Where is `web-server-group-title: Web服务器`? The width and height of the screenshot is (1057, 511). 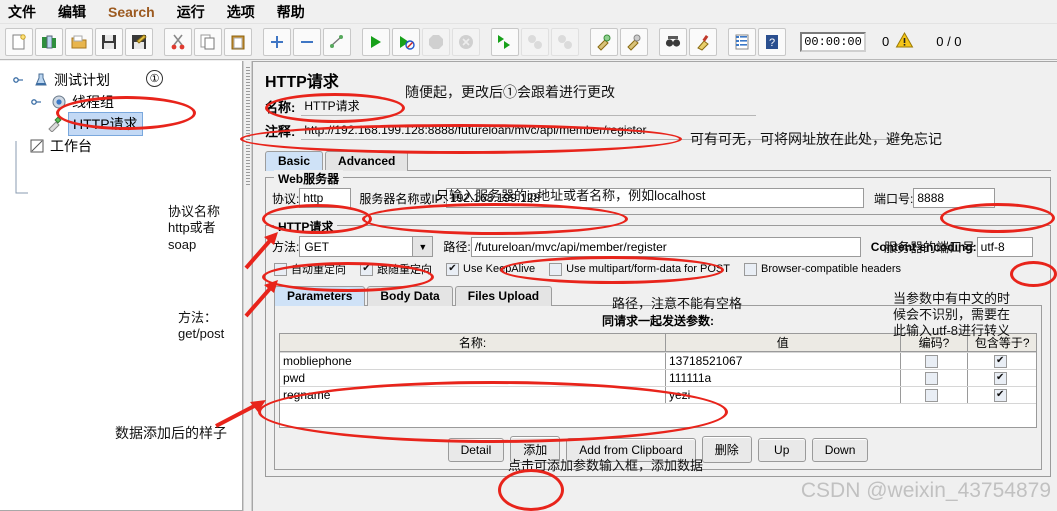 web-server-group-title: Web服务器 is located at coordinates (309, 178).